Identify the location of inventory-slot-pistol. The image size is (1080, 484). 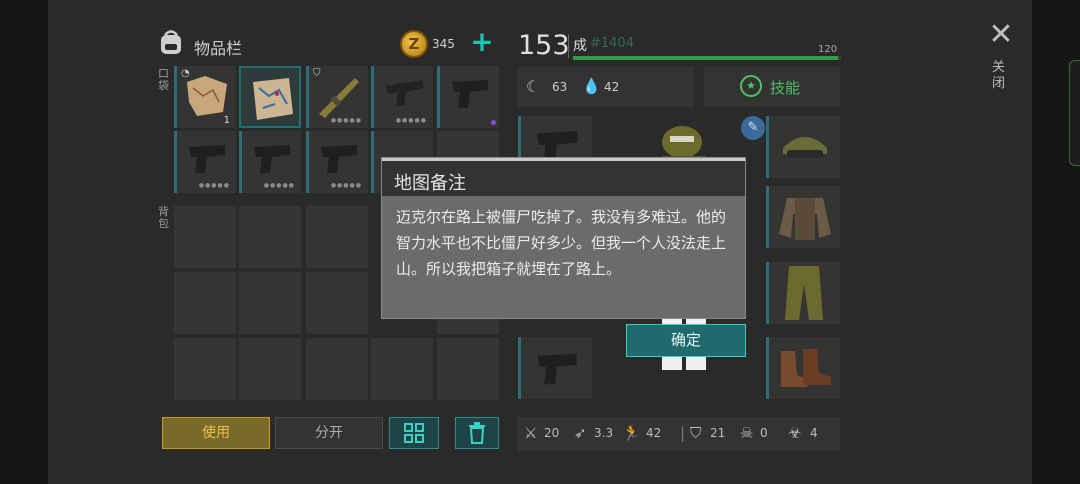
(468, 97).